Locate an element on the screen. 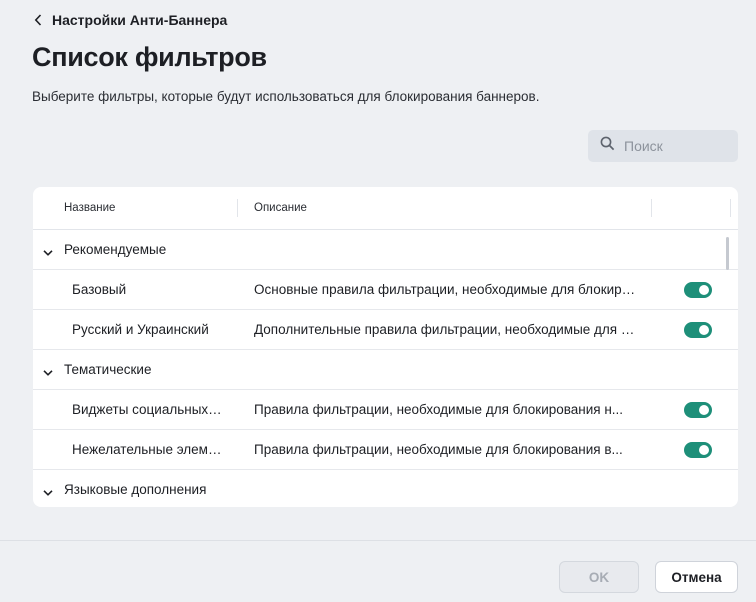  column-header-description: Описание is located at coordinates (280, 208).